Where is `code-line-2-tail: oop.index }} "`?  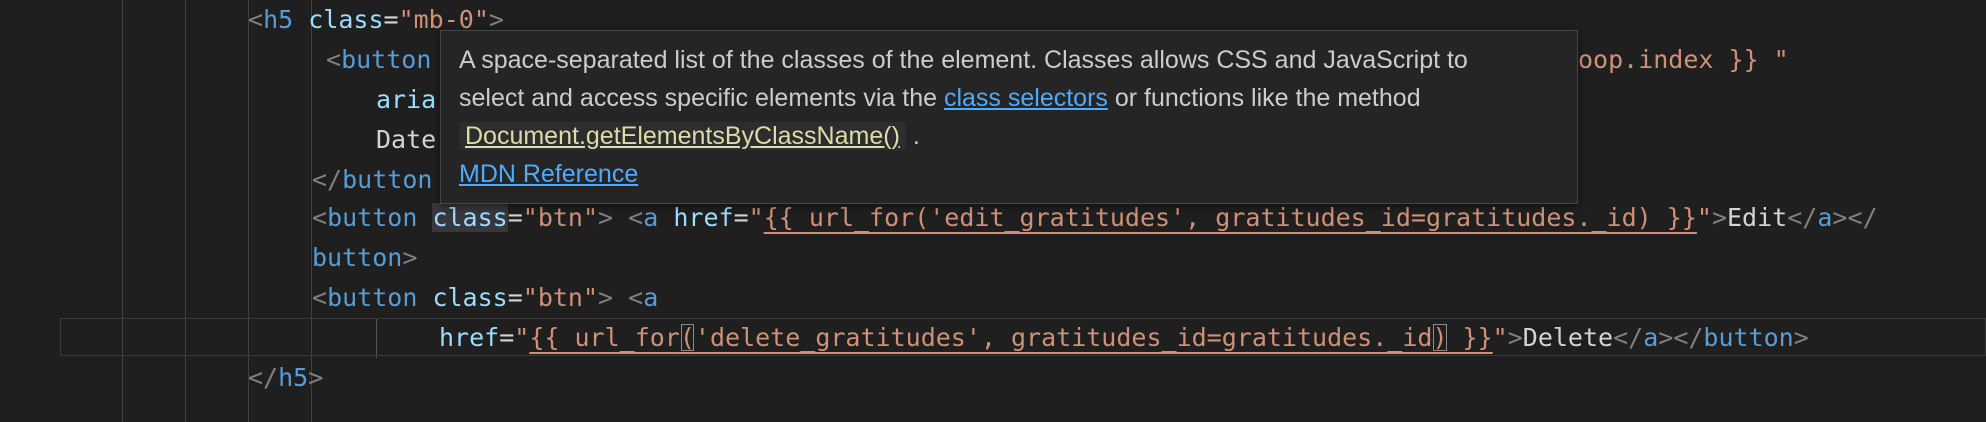
code-line-2-tail: oop.index }} " is located at coordinates (1683, 59).